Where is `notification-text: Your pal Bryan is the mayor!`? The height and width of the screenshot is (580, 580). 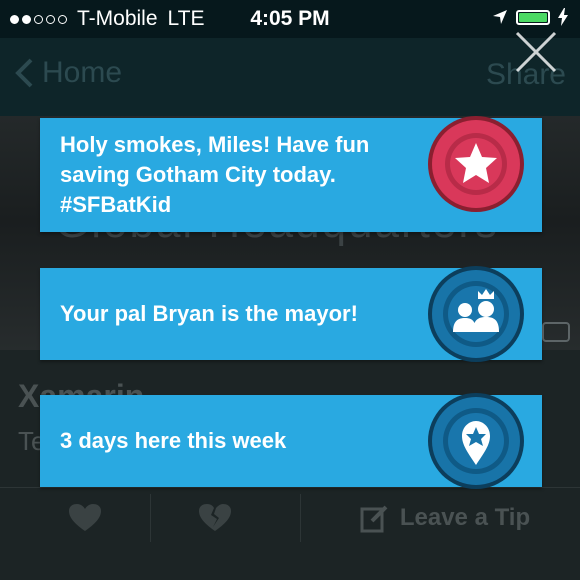 notification-text: Your pal Bryan is the mayor! is located at coordinates (209, 313).